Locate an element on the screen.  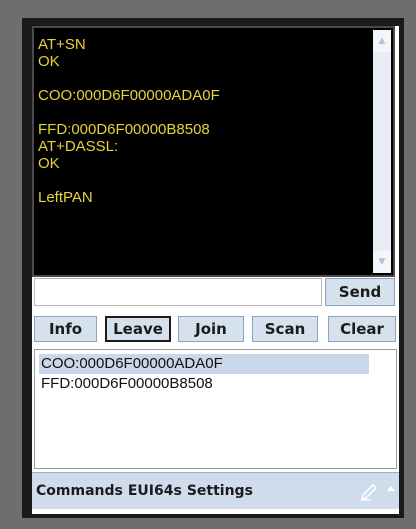
join-button: Join is located at coordinates (211, 329).